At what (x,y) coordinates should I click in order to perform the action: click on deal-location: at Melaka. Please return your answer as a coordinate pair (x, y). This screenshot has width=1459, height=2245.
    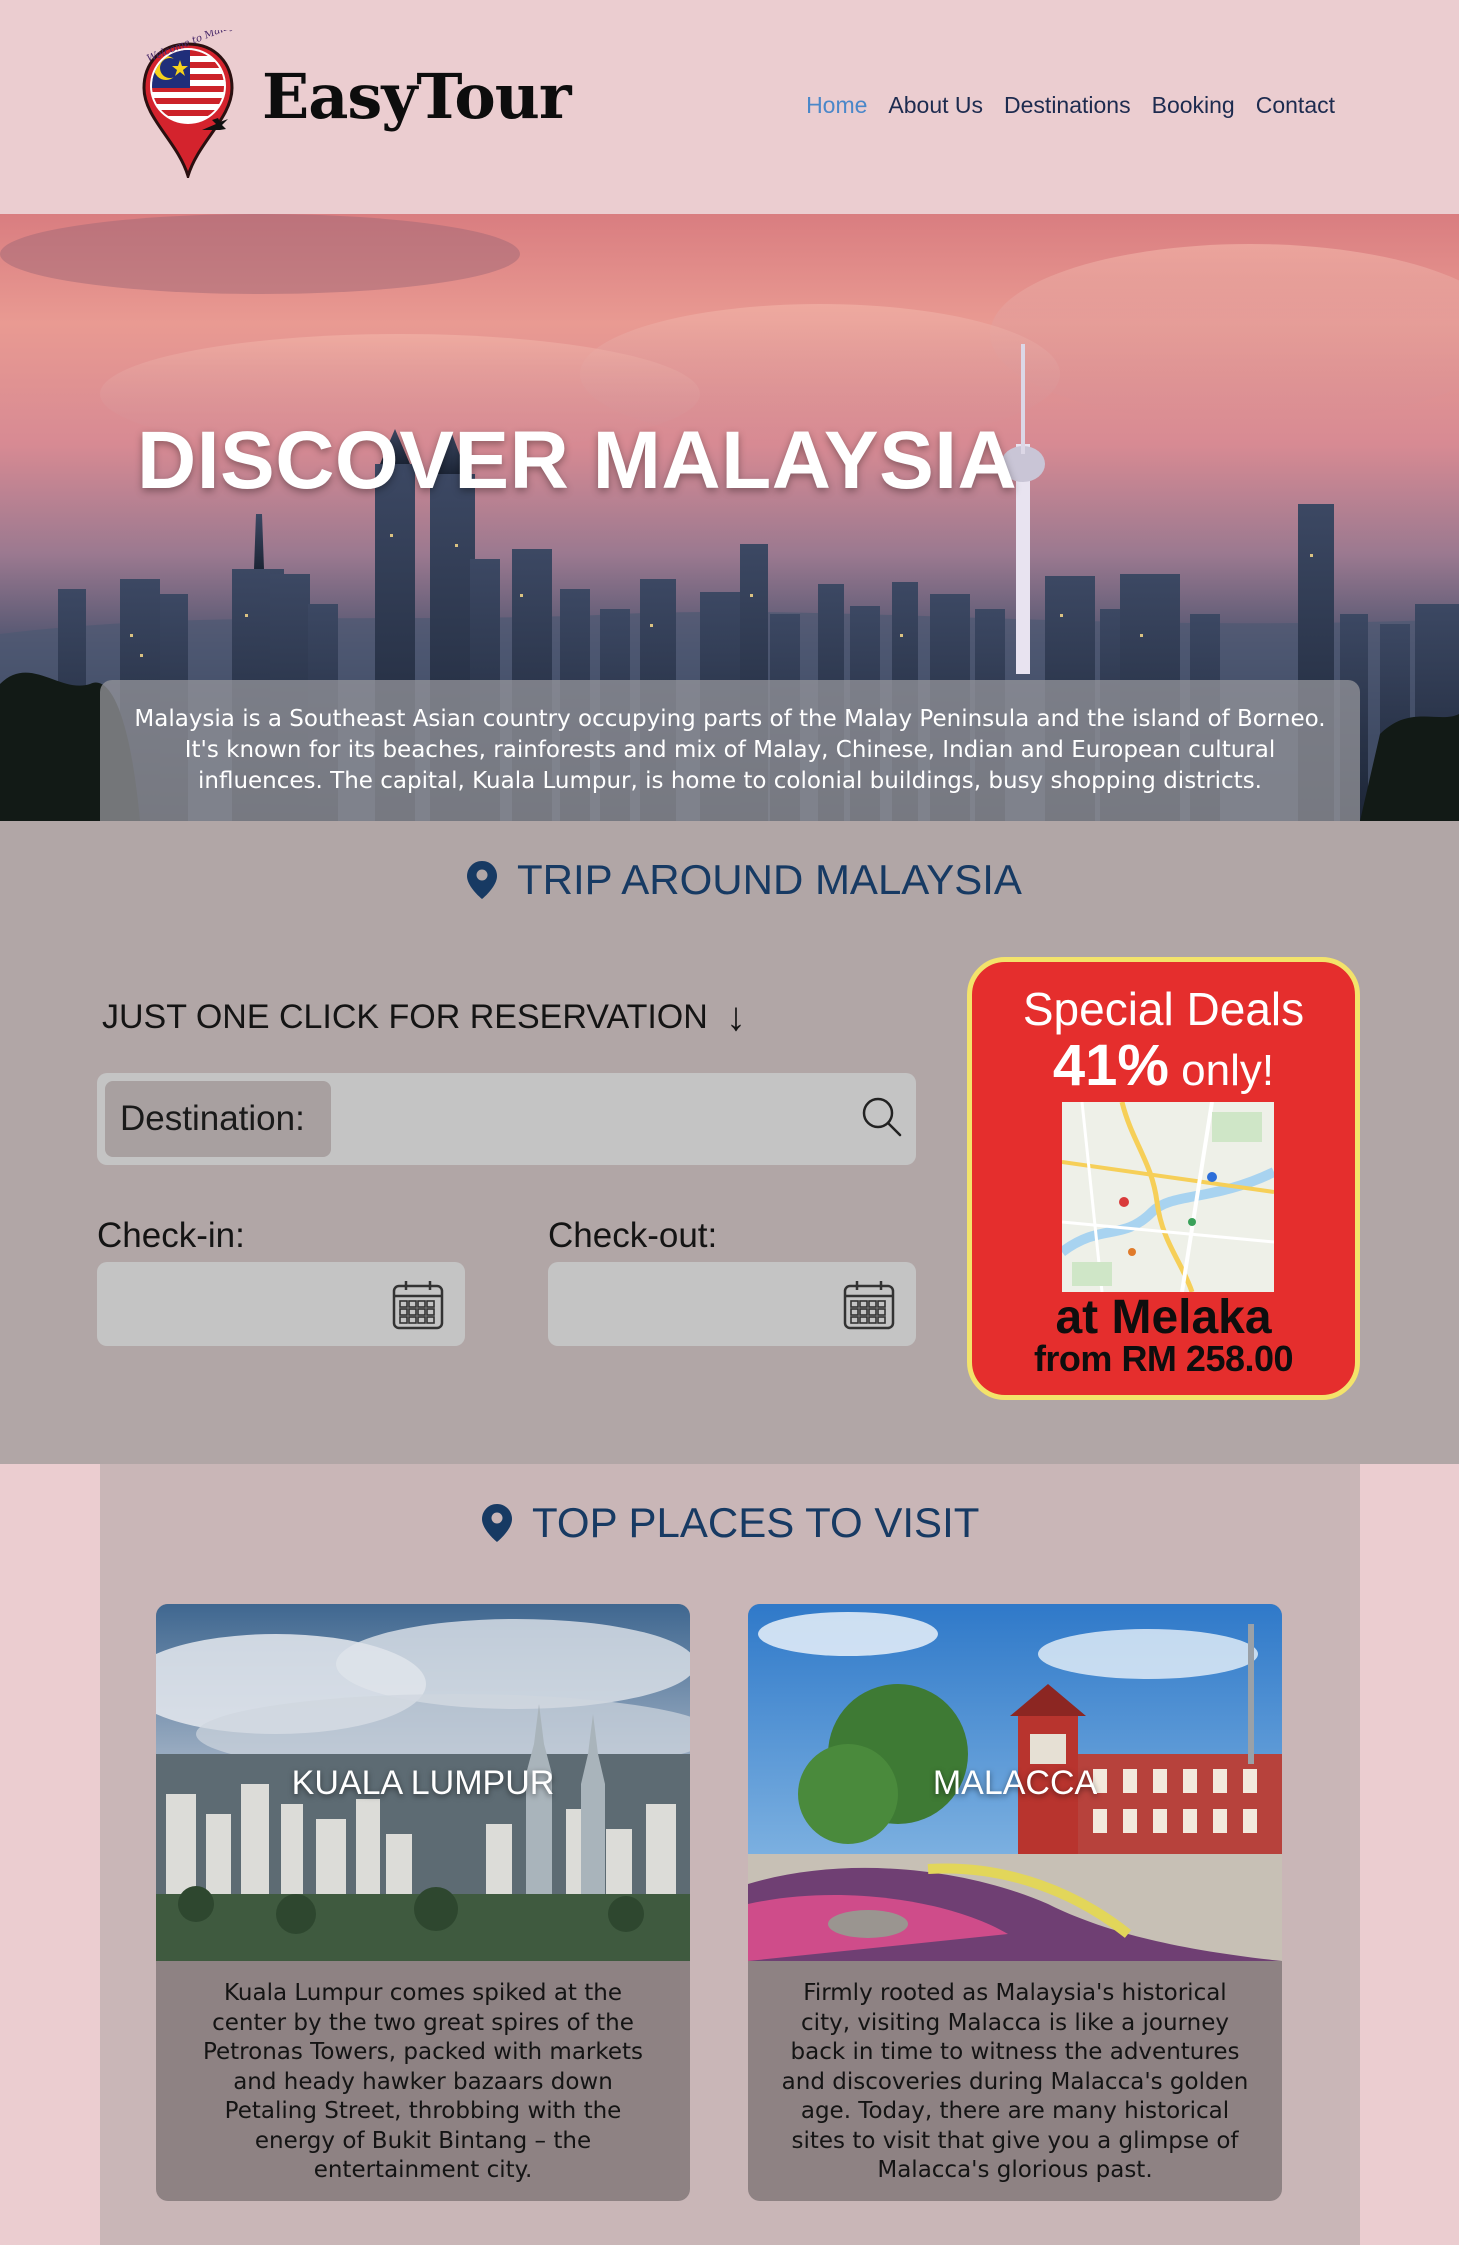
    Looking at the image, I should click on (1163, 1317).